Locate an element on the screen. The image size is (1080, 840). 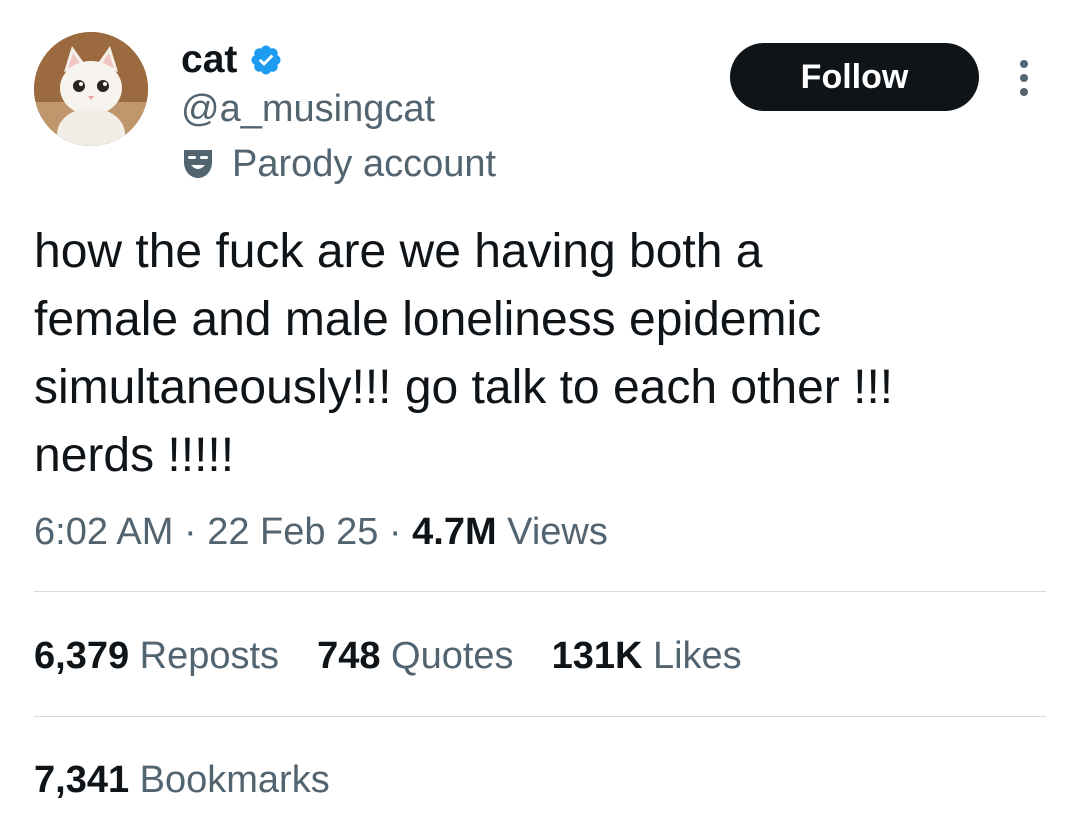
reposts-stat: 6,379 Reposts is located at coordinates (156, 656).